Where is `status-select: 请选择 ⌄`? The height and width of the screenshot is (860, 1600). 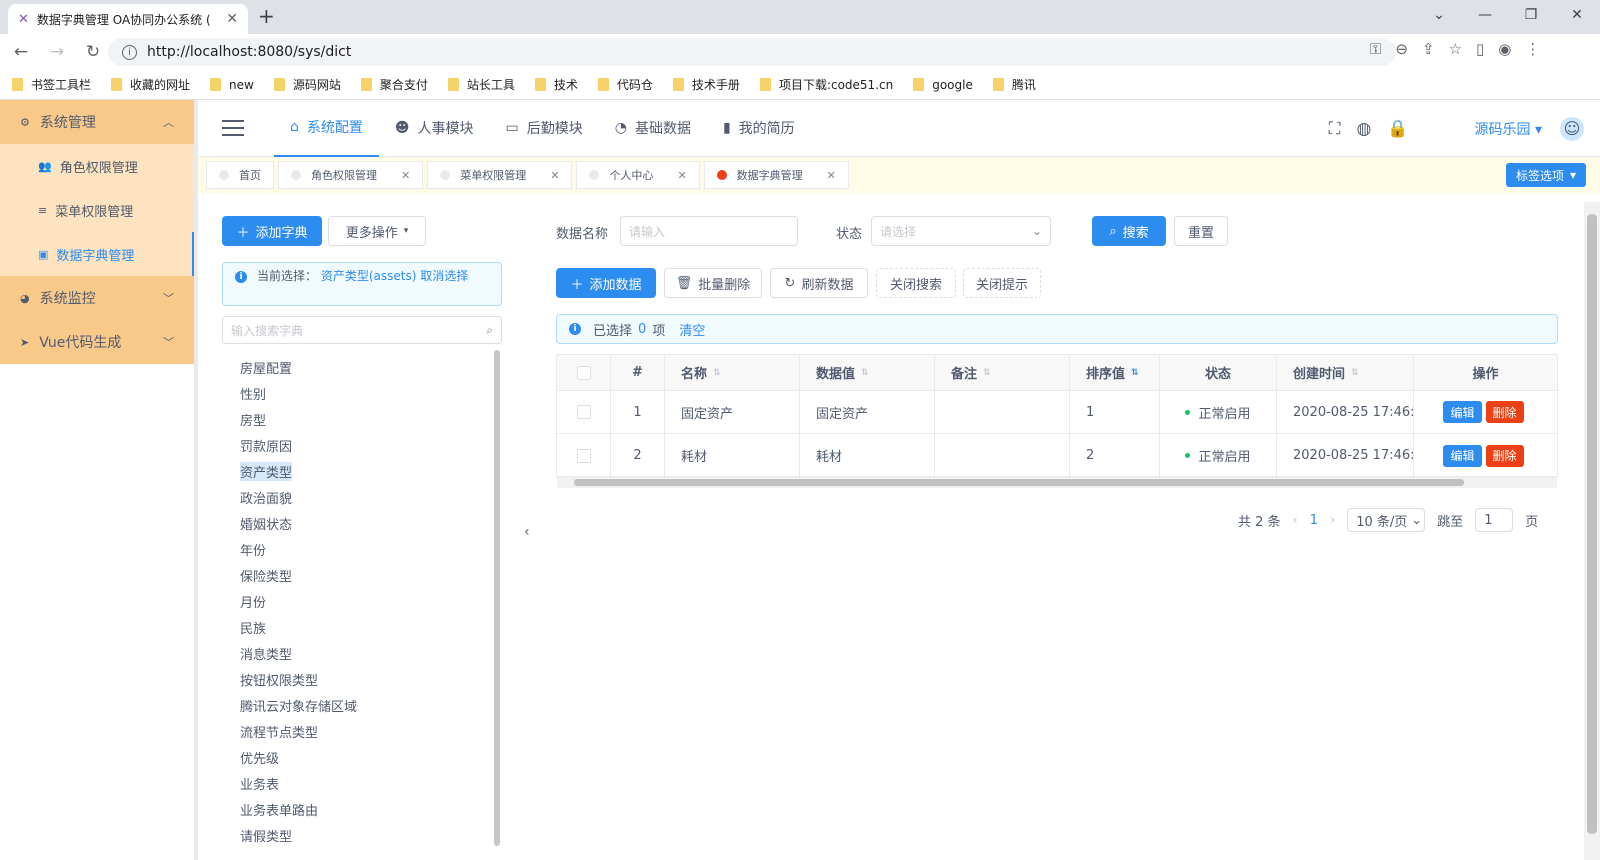
status-select: 请选择 ⌄ is located at coordinates (961, 231).